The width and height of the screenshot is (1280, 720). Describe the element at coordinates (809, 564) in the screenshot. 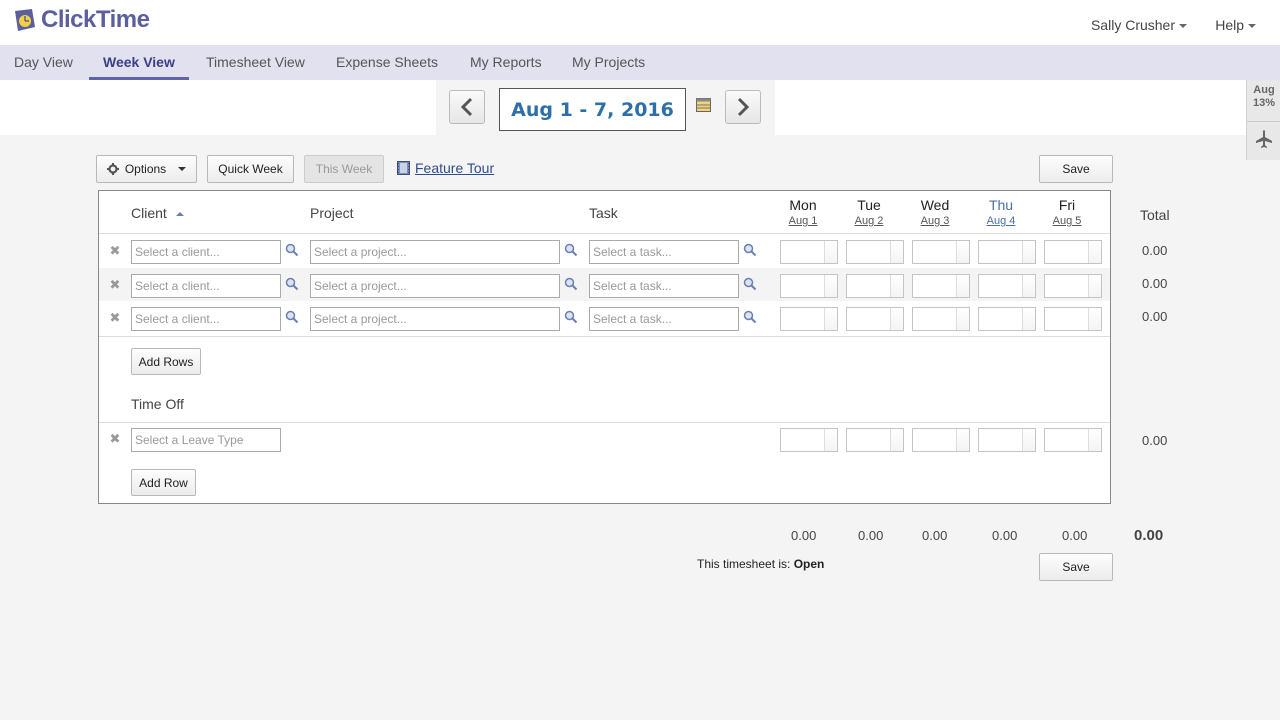

I see `status-value: Open` at that location.